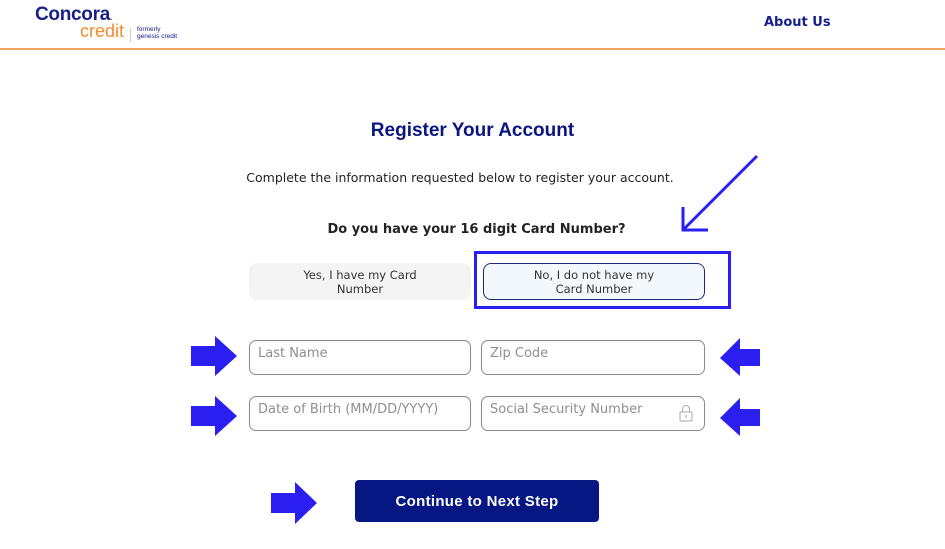 This screenshot has height=549, width=945. I want to click on logo-divider, so click(130, 35).